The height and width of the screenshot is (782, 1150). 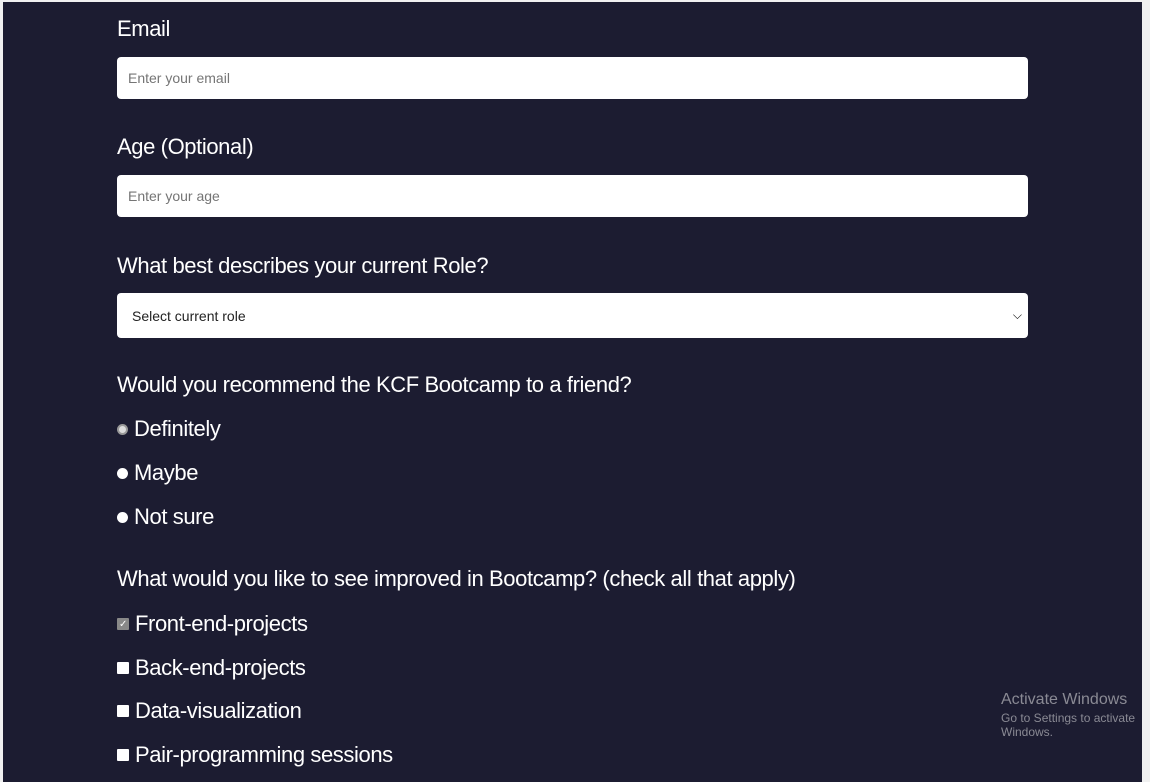 I want to click on role-selected: Select current role, so click(x=189, y=315).